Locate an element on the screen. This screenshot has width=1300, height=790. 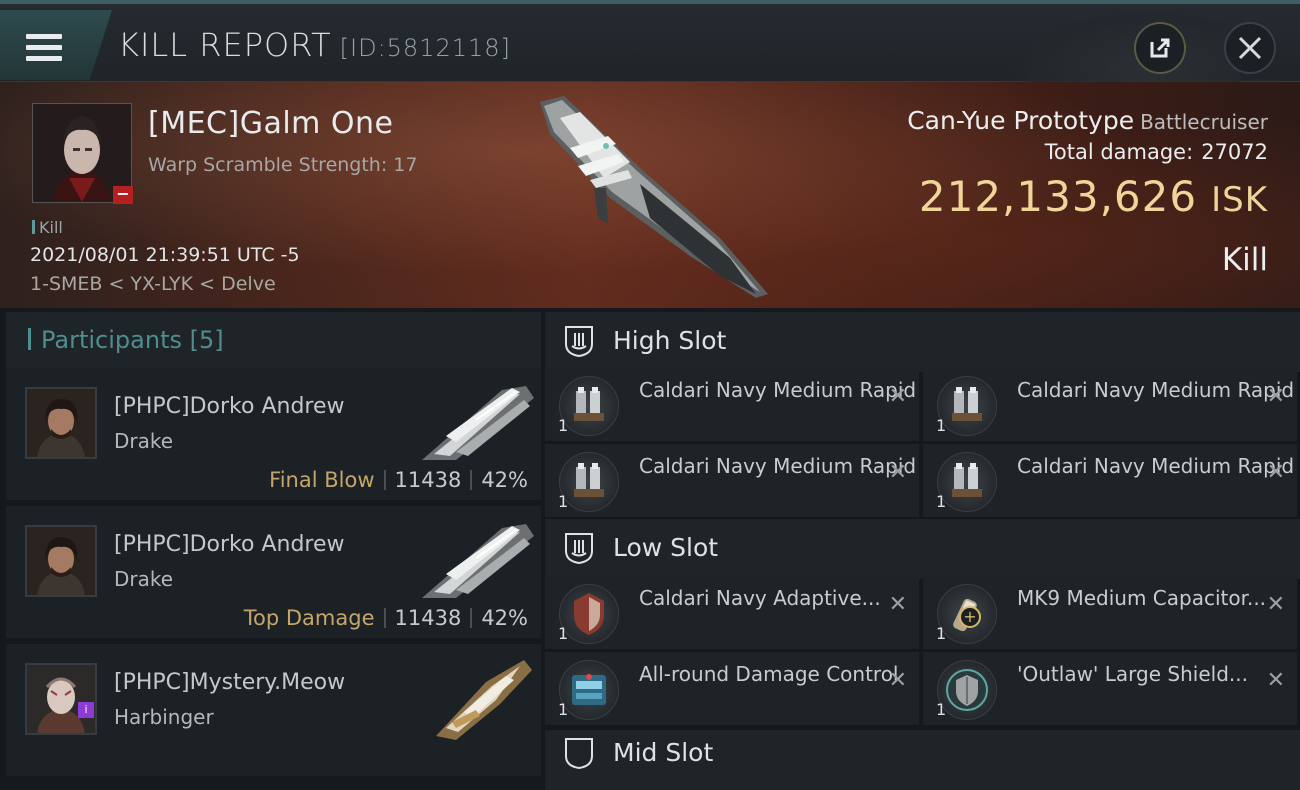
close-button is located at coordinates (1250, 48).